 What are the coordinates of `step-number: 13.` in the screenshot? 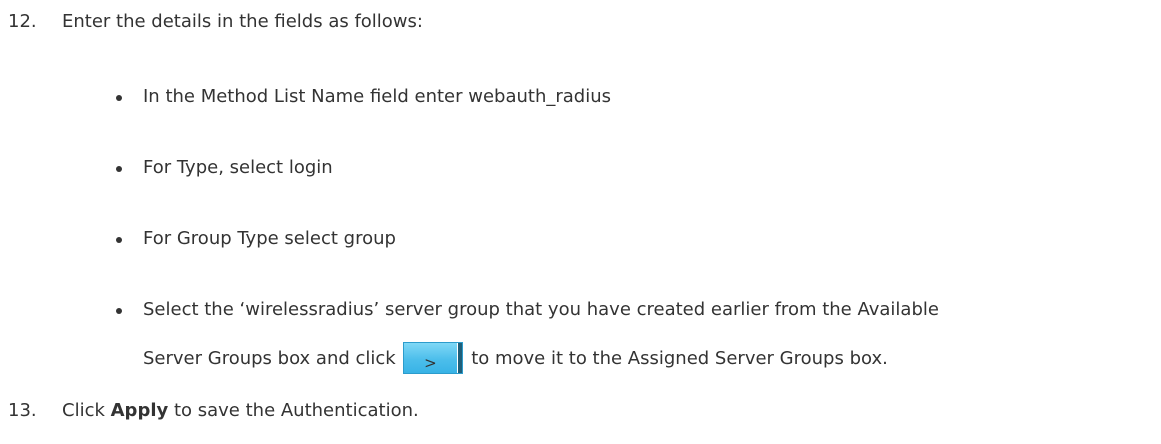 It's located at (22, 410).